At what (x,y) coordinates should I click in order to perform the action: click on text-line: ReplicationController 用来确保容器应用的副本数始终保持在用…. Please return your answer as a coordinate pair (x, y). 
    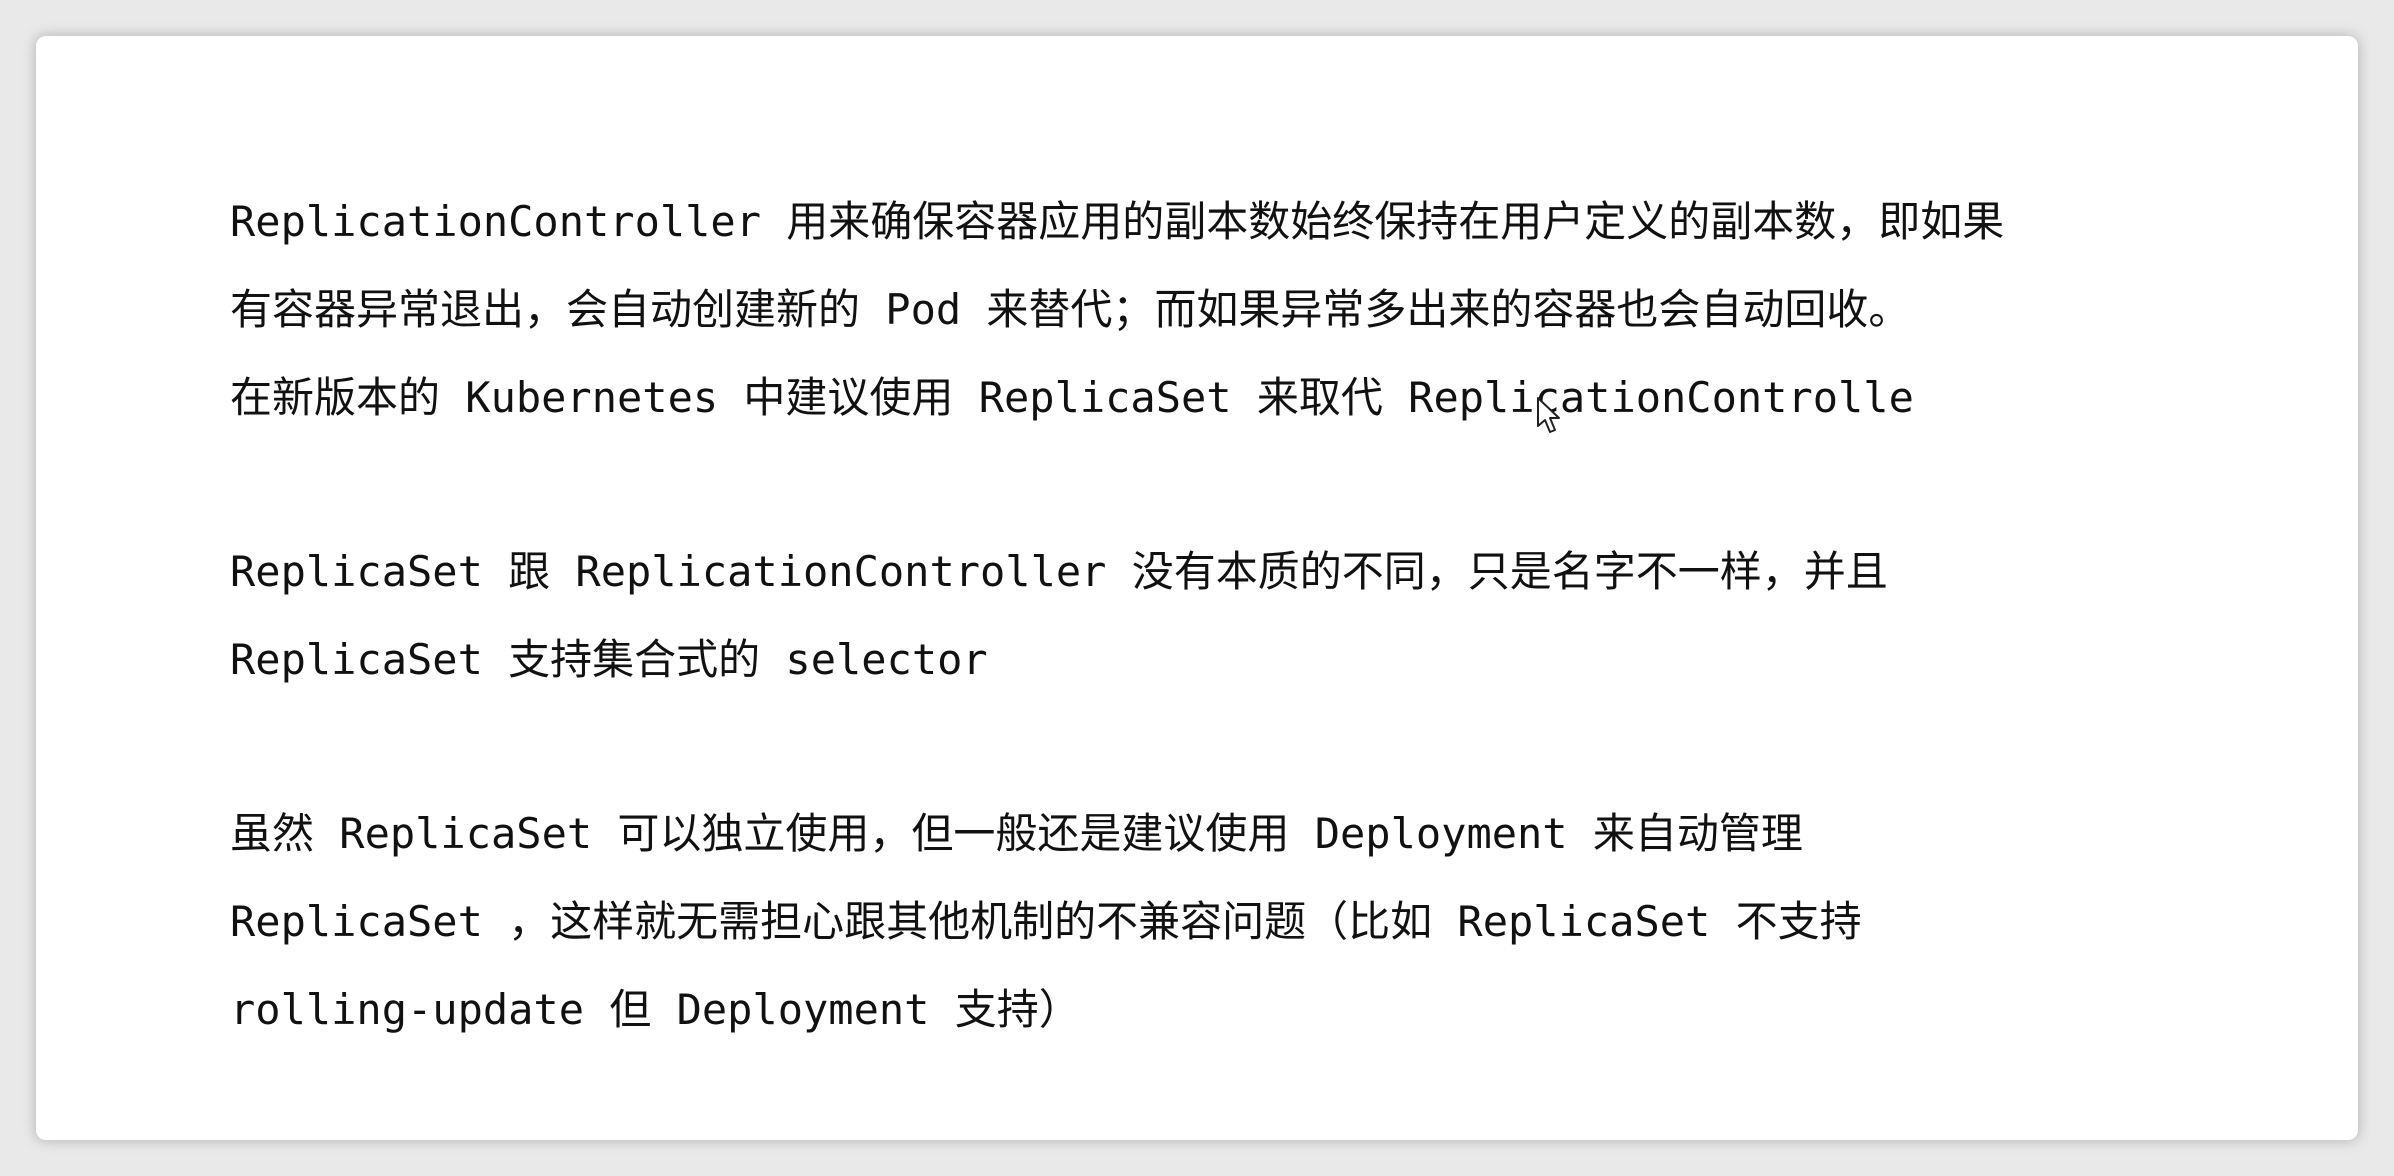
    Looking at the image, I should click on (1117, 221).